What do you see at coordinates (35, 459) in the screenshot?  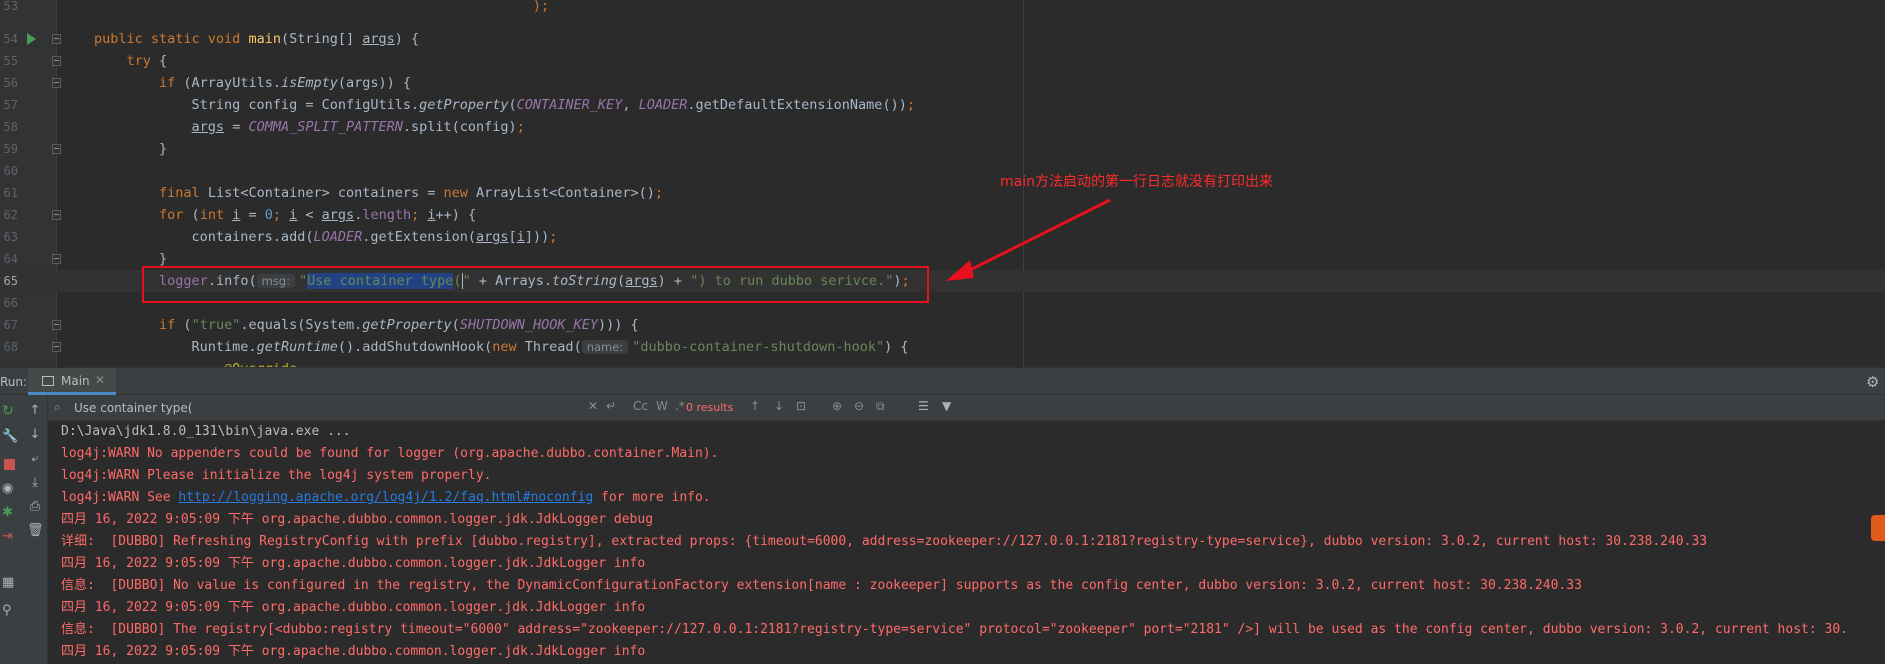 I see `soft-wrap-icon: ⤶` at bounding box center [35, 459].